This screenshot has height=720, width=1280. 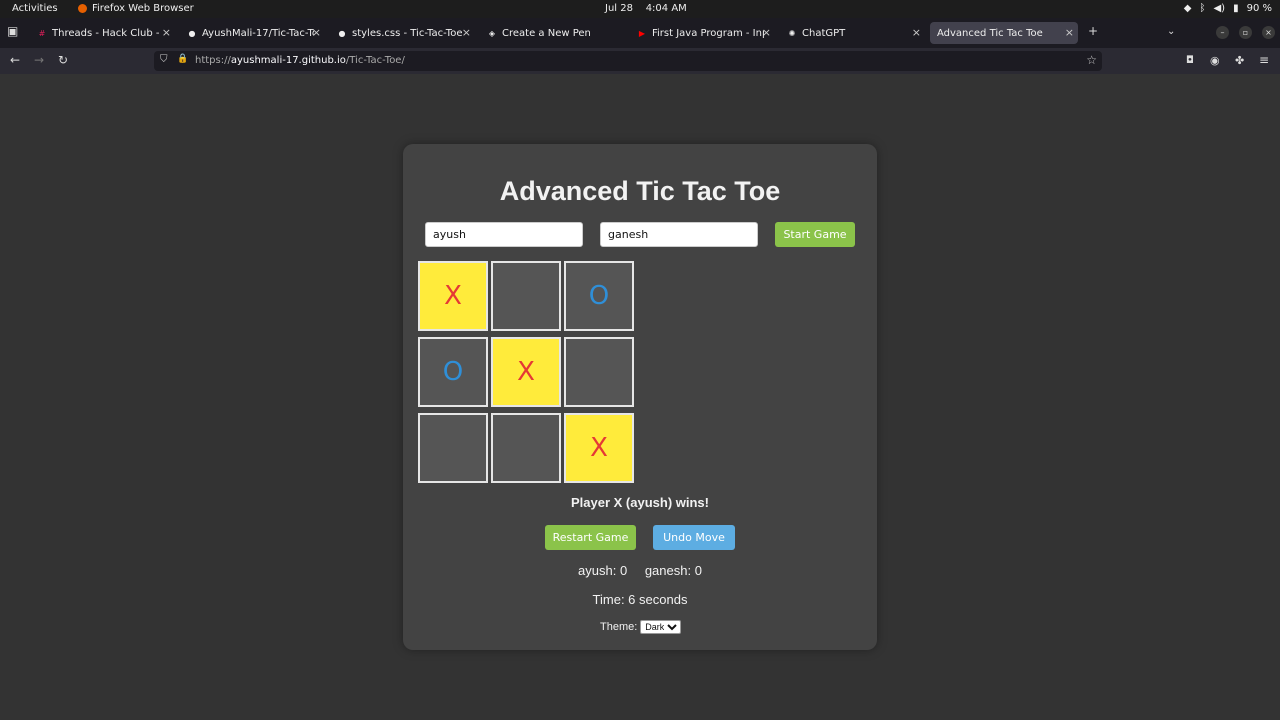 I want to click on tab-youtube: ▶ First Java Program - Input ×, so click(x=702, y=33).